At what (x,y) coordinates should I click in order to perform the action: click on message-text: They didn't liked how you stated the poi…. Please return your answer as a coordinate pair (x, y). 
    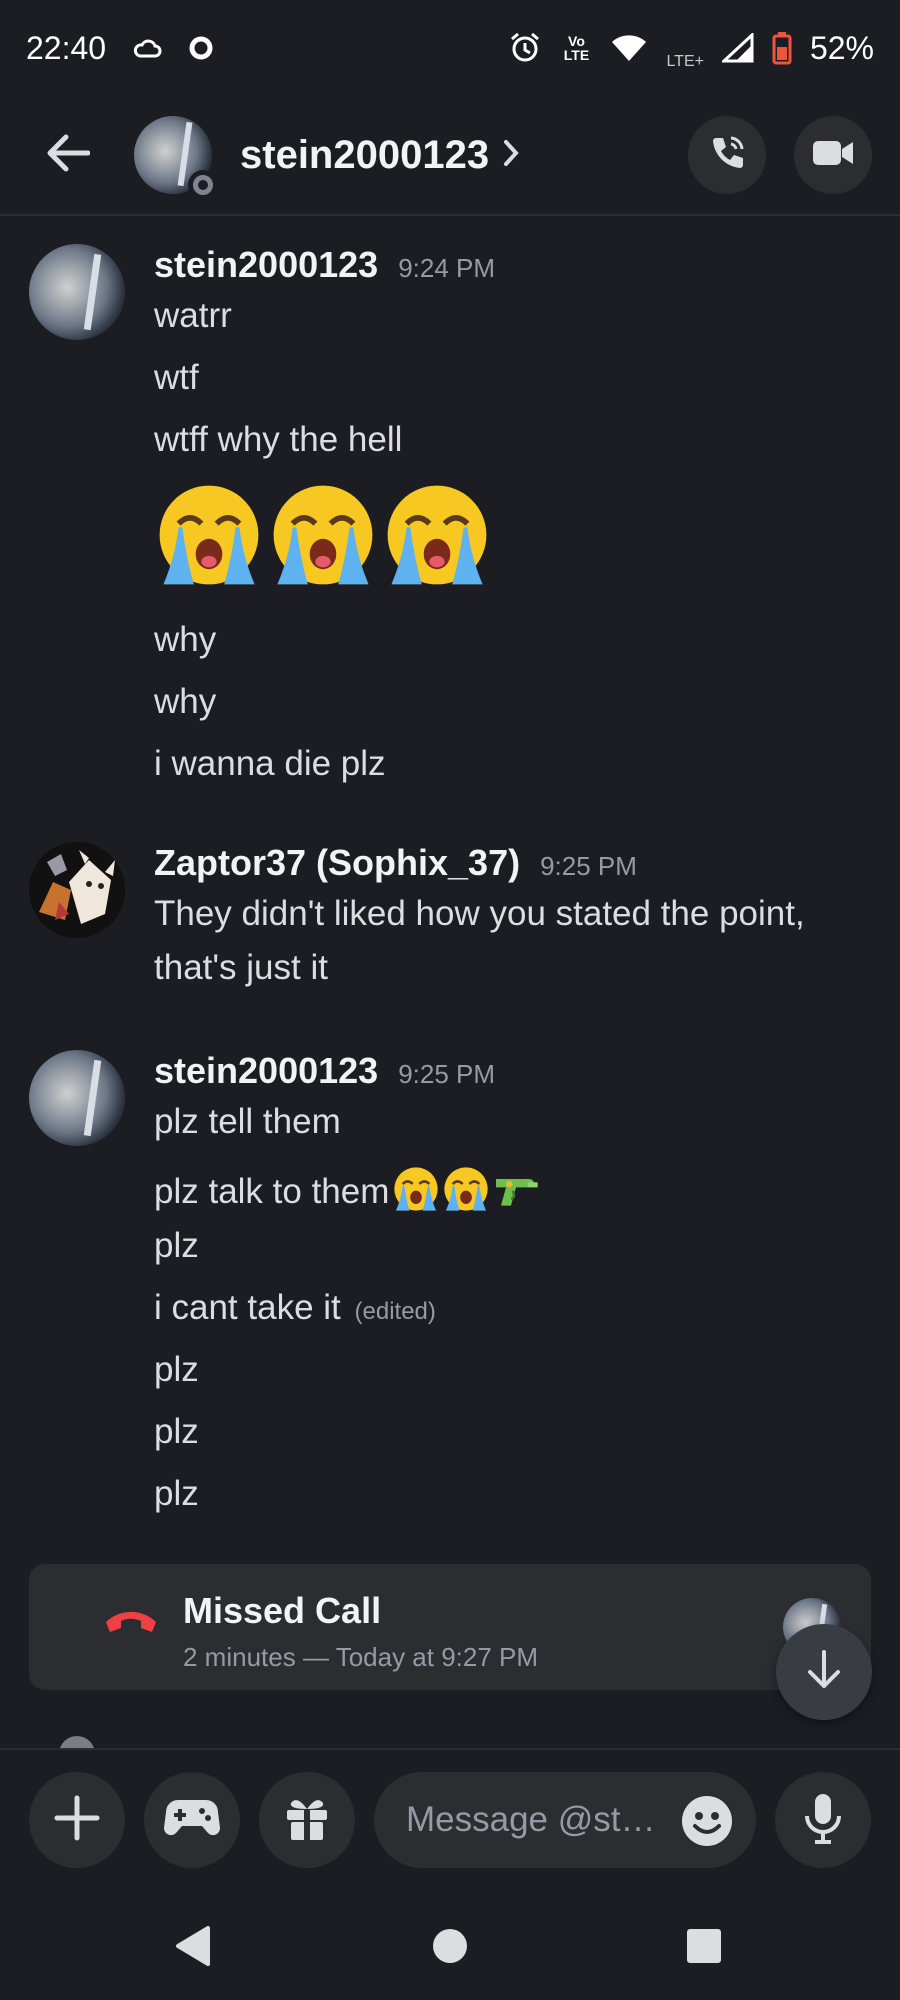
    Looking at the image, I should click on (479, 913).